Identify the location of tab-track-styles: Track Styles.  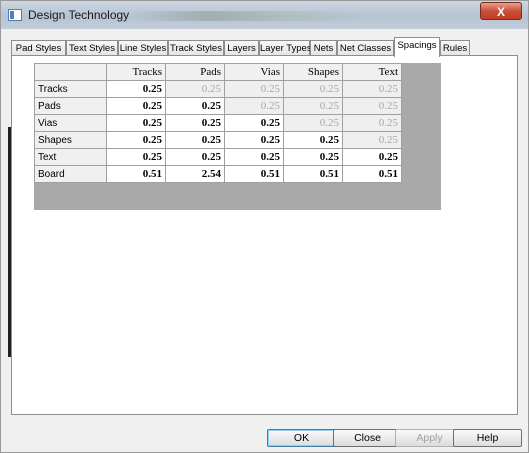
(196, 48).